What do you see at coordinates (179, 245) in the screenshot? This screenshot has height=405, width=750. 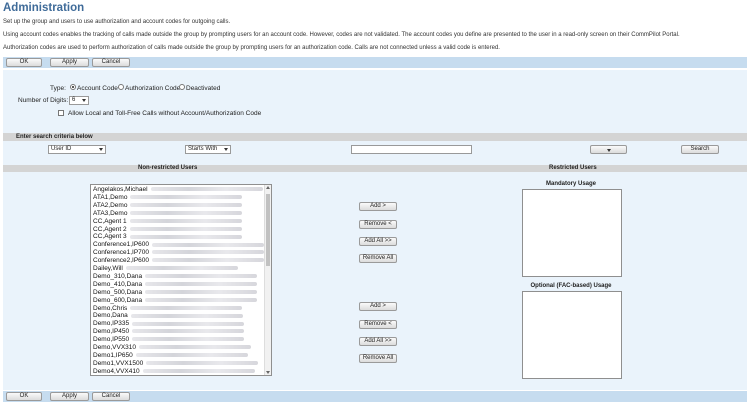 I see `list-item: Conference1,IP600` at bounding box center [179, 245].